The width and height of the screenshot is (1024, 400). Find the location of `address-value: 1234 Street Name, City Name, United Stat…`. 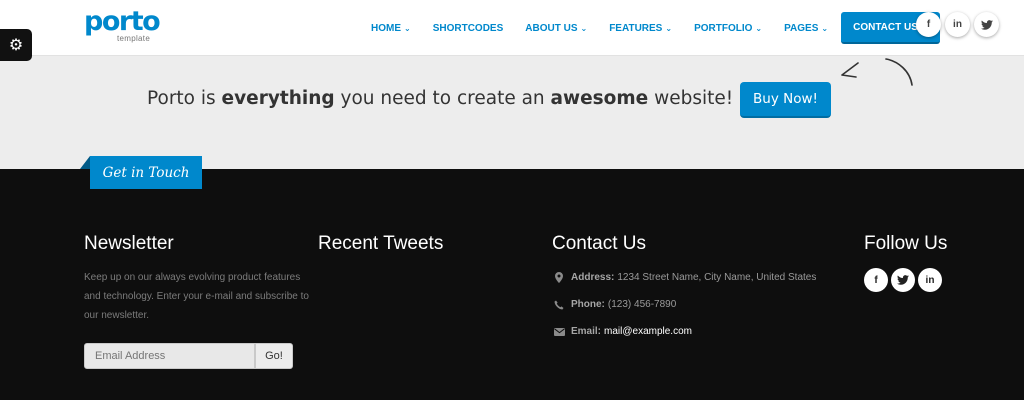

address-value: 1234 Street Name, City Name, United Stat… is located at coordinates (717, 277).